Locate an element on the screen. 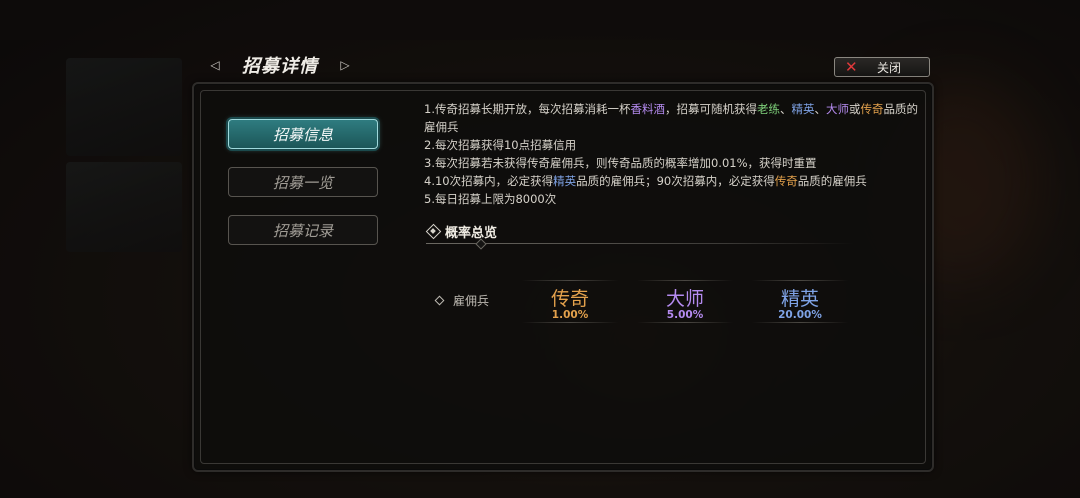 Image resolution: width=1080 pixels, height=498 pixels. tab-label: 招募记录 is located at coordinates (302, 230).